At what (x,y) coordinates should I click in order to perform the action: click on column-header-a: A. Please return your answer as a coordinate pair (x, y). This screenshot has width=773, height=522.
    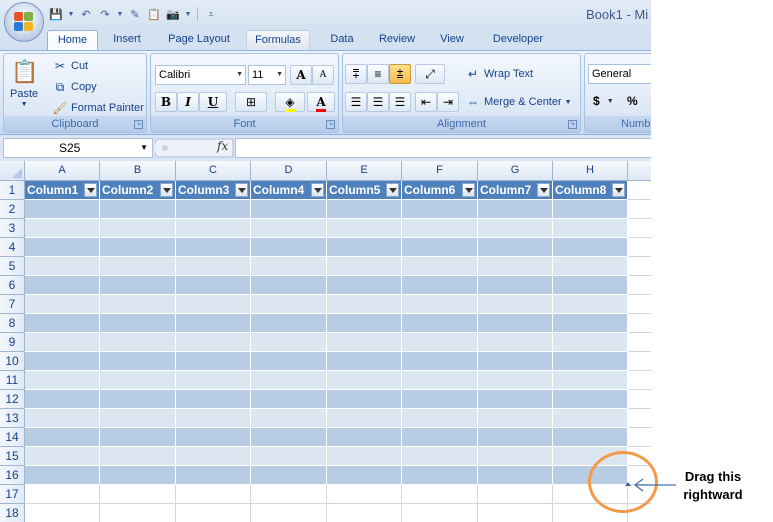
    Looking at the image, I should click on (62, 171).